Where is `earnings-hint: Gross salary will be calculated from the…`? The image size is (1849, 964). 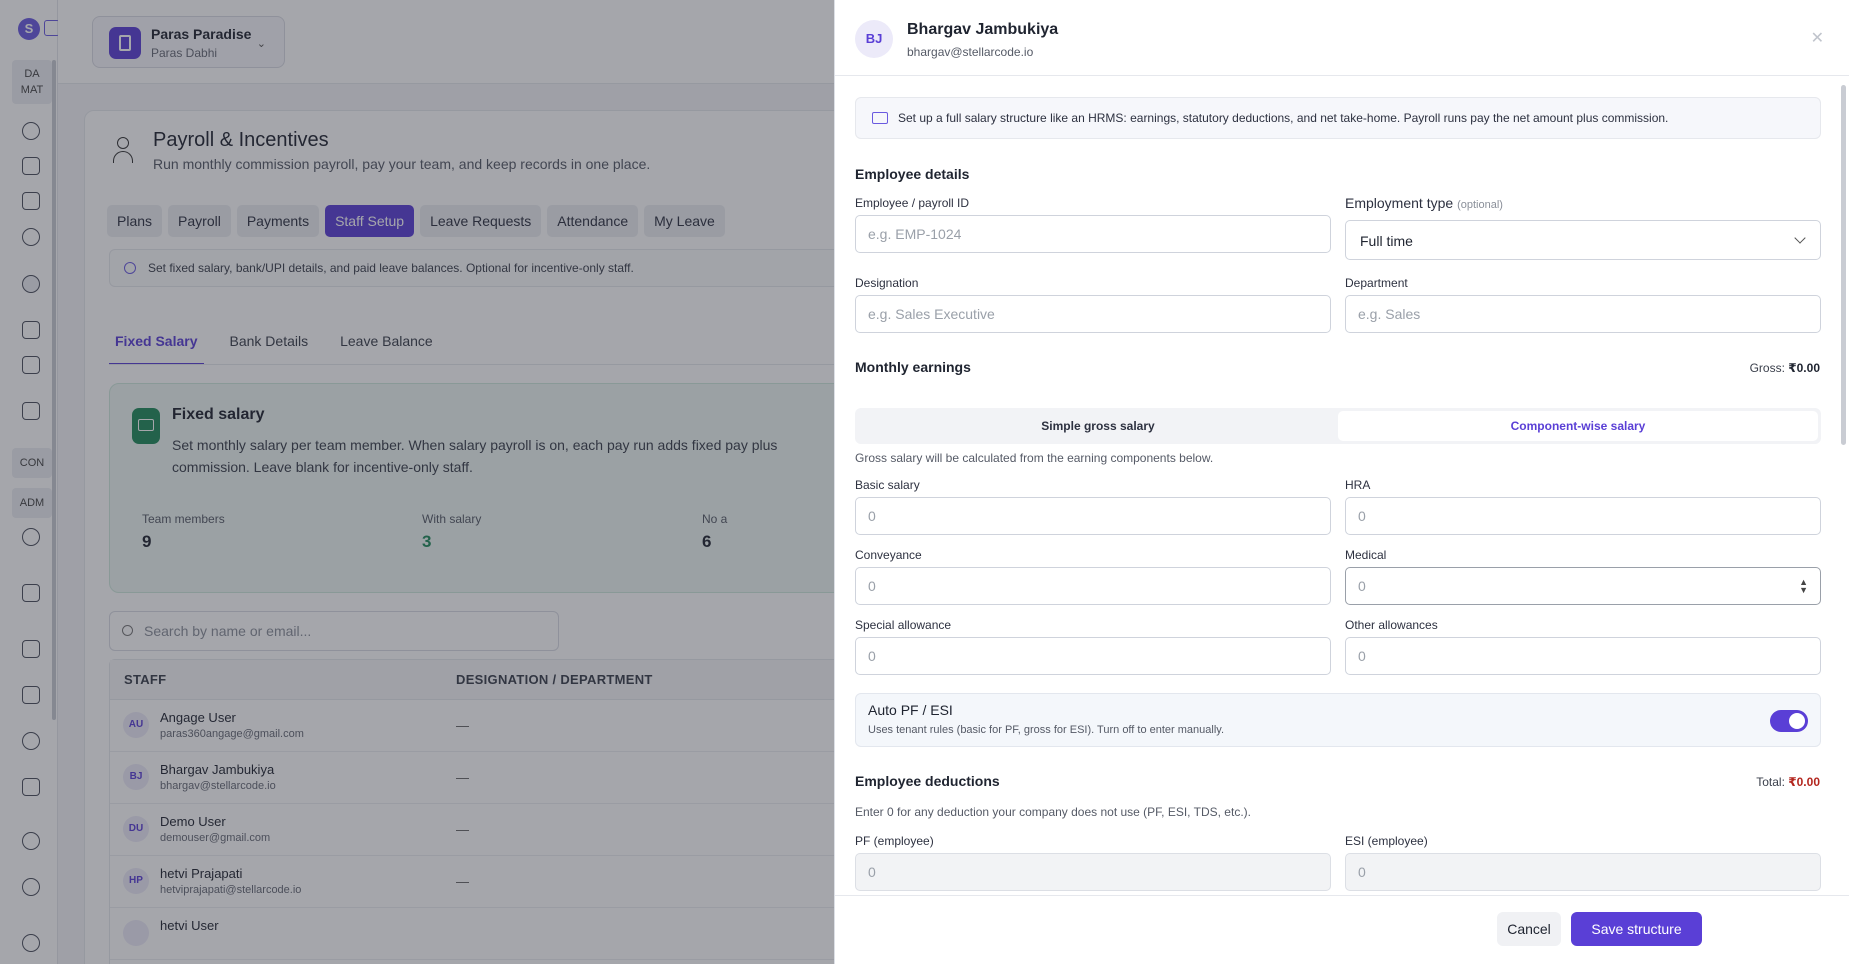 earnings-hint: Gross salary will be calculated from the… is located at coordinates (1034, 458).